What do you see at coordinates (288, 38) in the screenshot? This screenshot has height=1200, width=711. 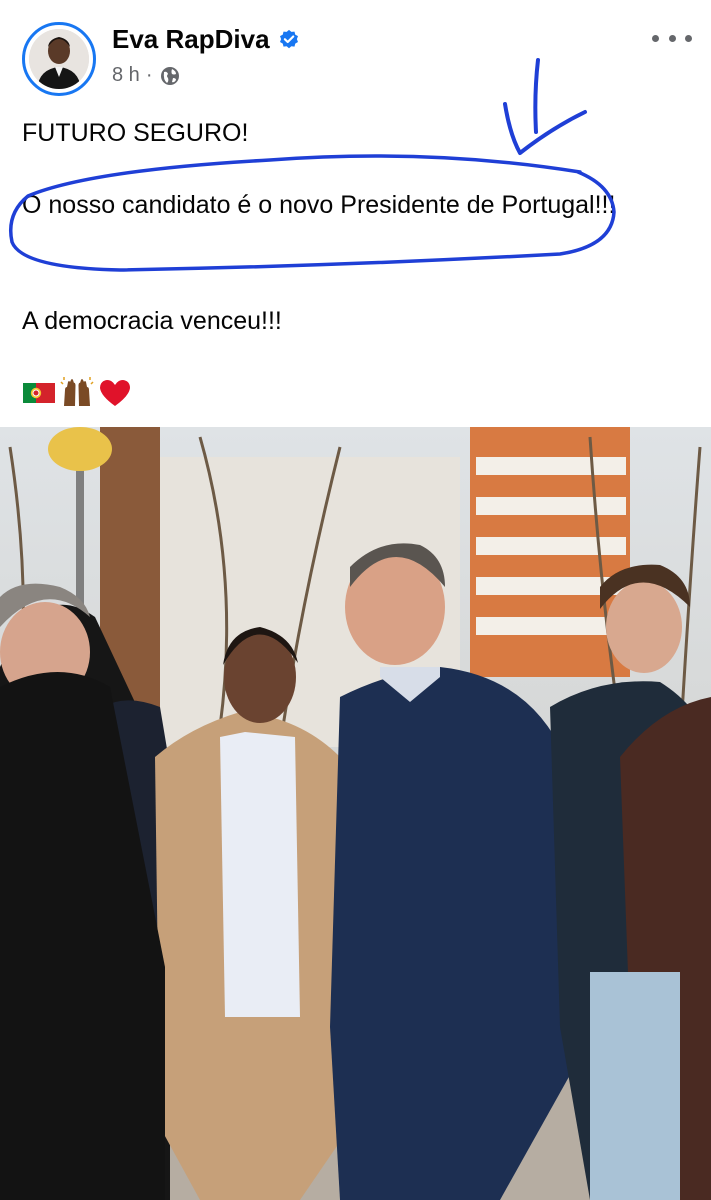 I see `verified-badge-icon` at bounding box center [288, 38].